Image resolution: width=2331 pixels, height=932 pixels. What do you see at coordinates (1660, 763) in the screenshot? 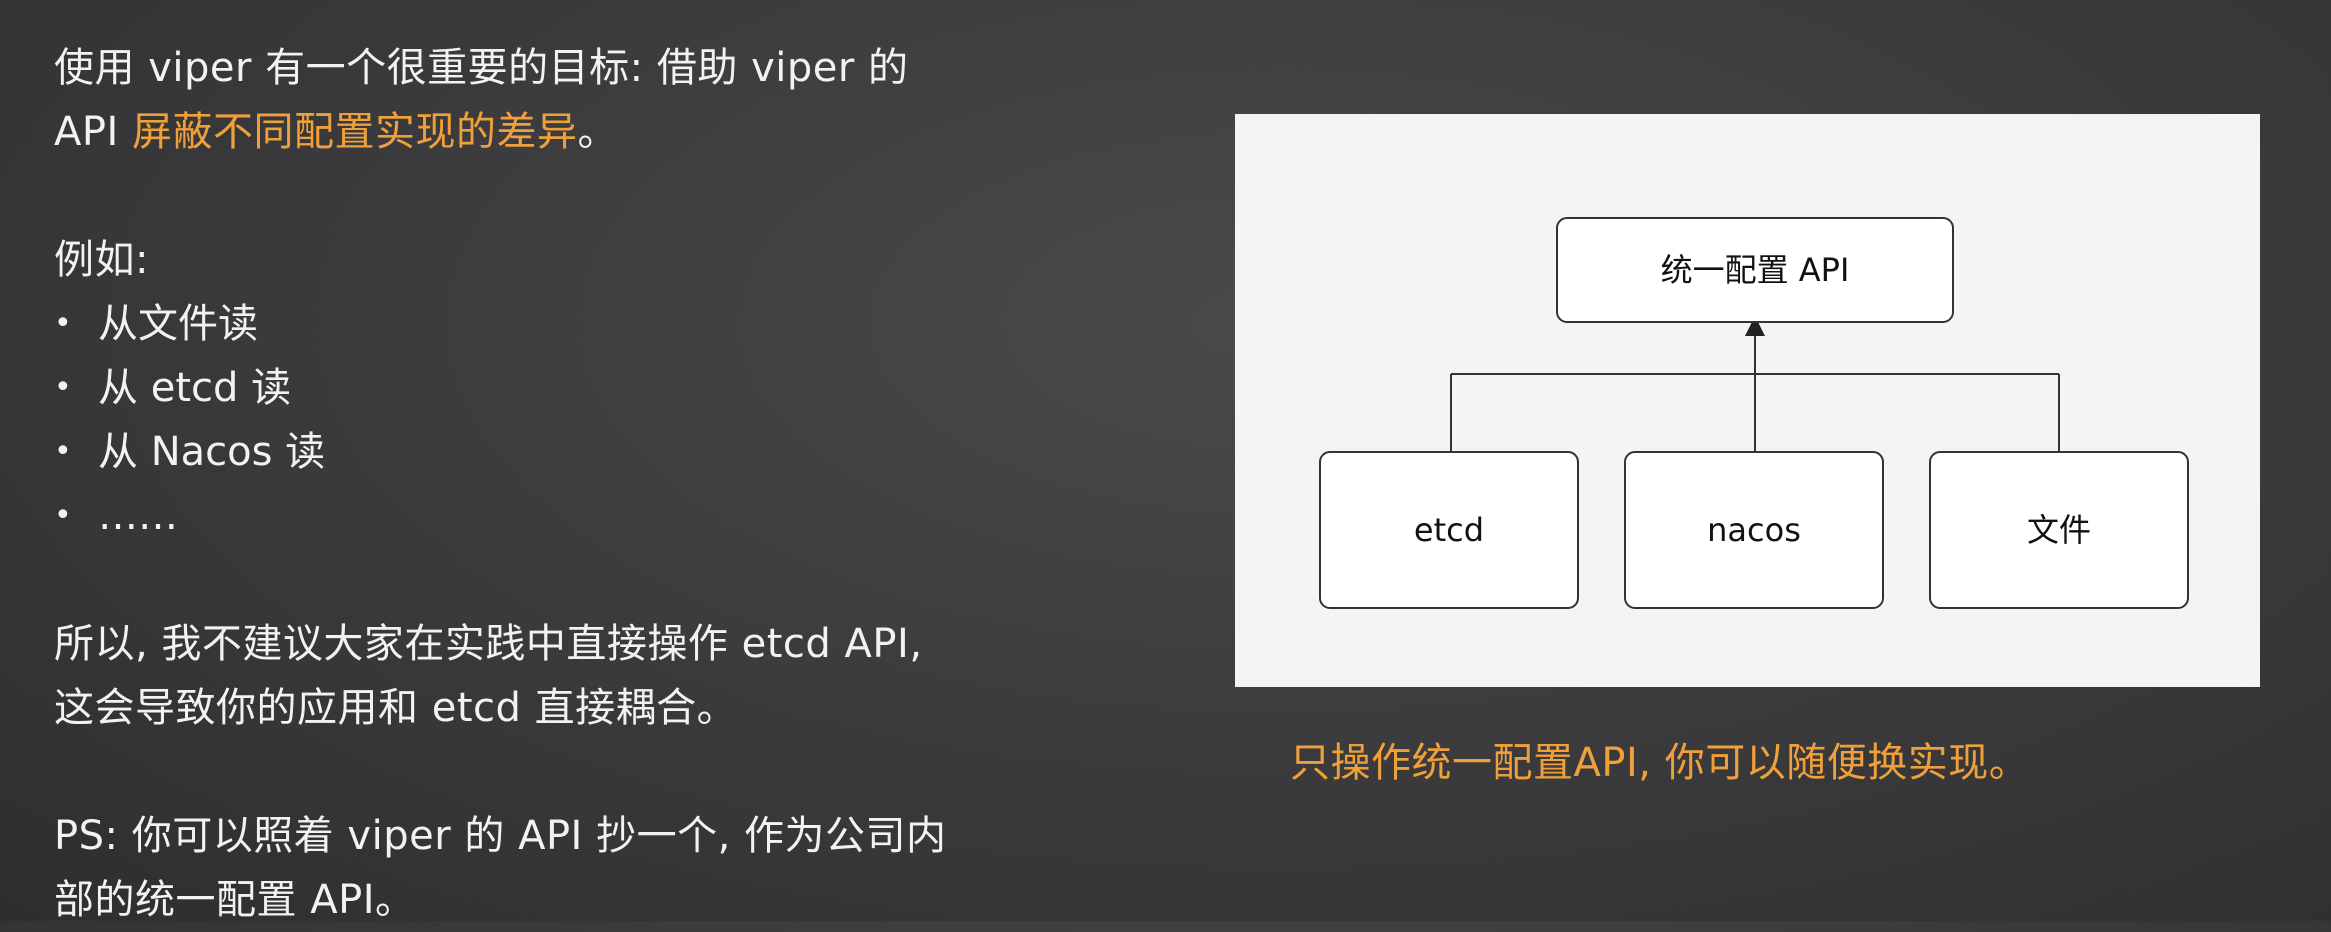
I see `diagram-caption: 只操作统一配置API, 你可以随便换实现。` at bounding box center [1660, 763].